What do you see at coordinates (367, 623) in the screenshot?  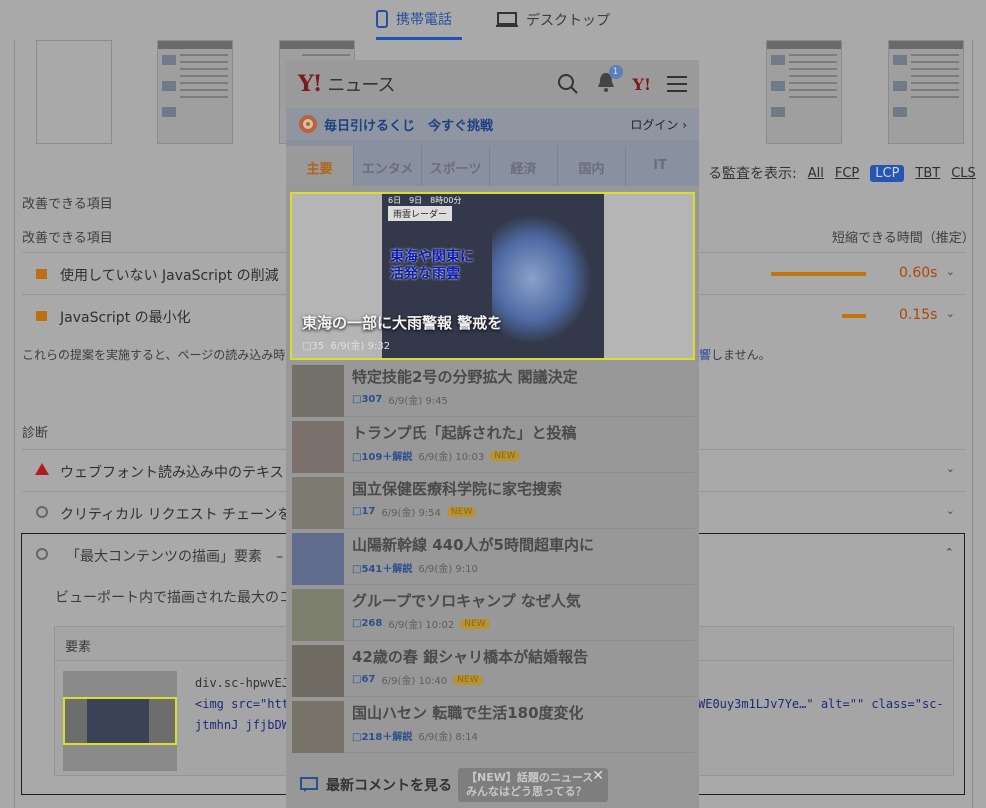 I see `news-comments: □268` at bounding box center [367, 623].